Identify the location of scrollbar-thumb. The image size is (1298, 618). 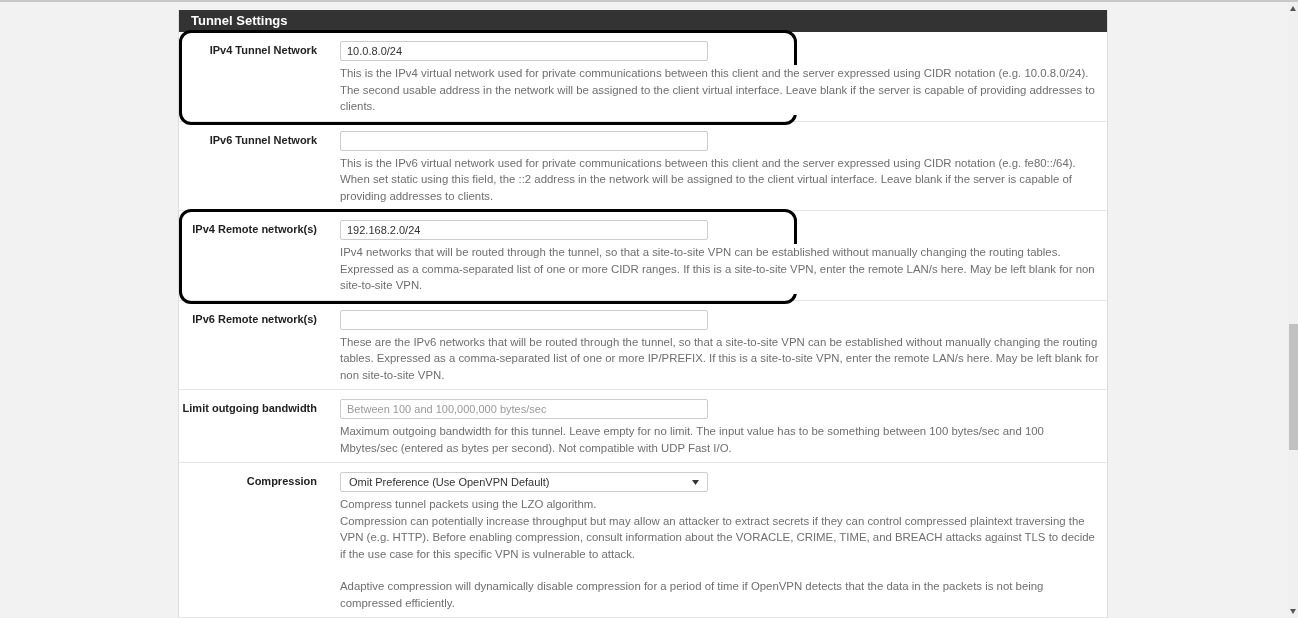
(1293, 387).